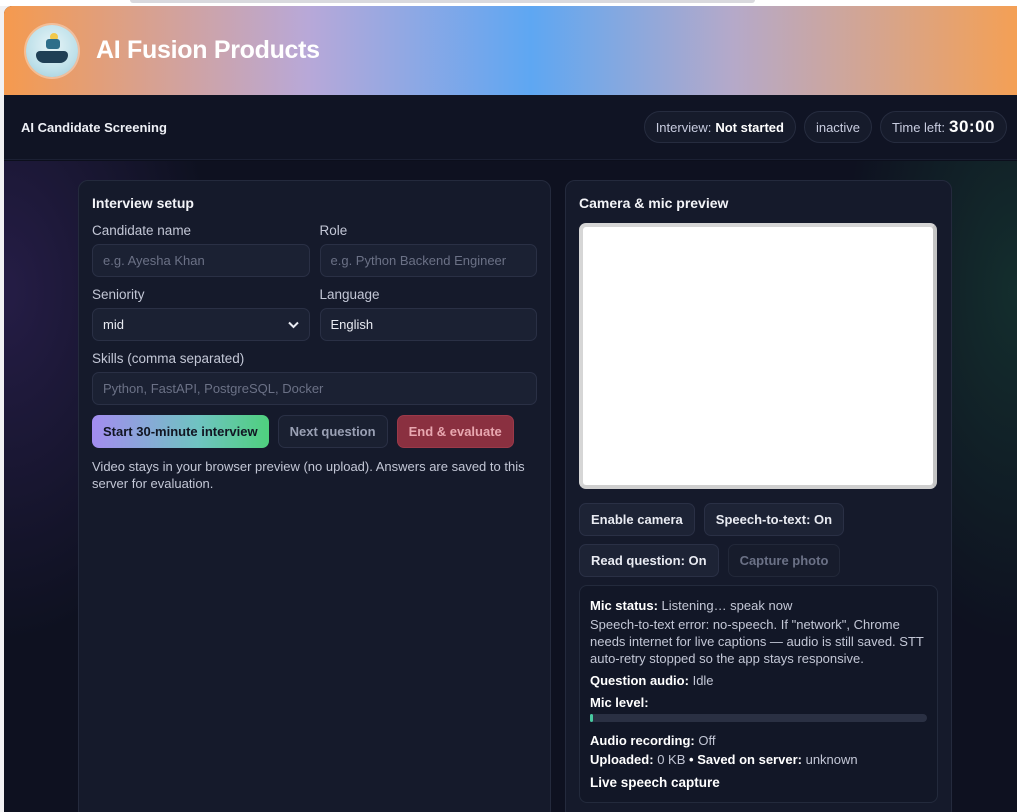 This screenshot has width=1017, height=812. What do you see at coordinates (654, 203) in the screenshot?
I see `camera-title: Camera & mic preview` at bounding box center [654, 203].